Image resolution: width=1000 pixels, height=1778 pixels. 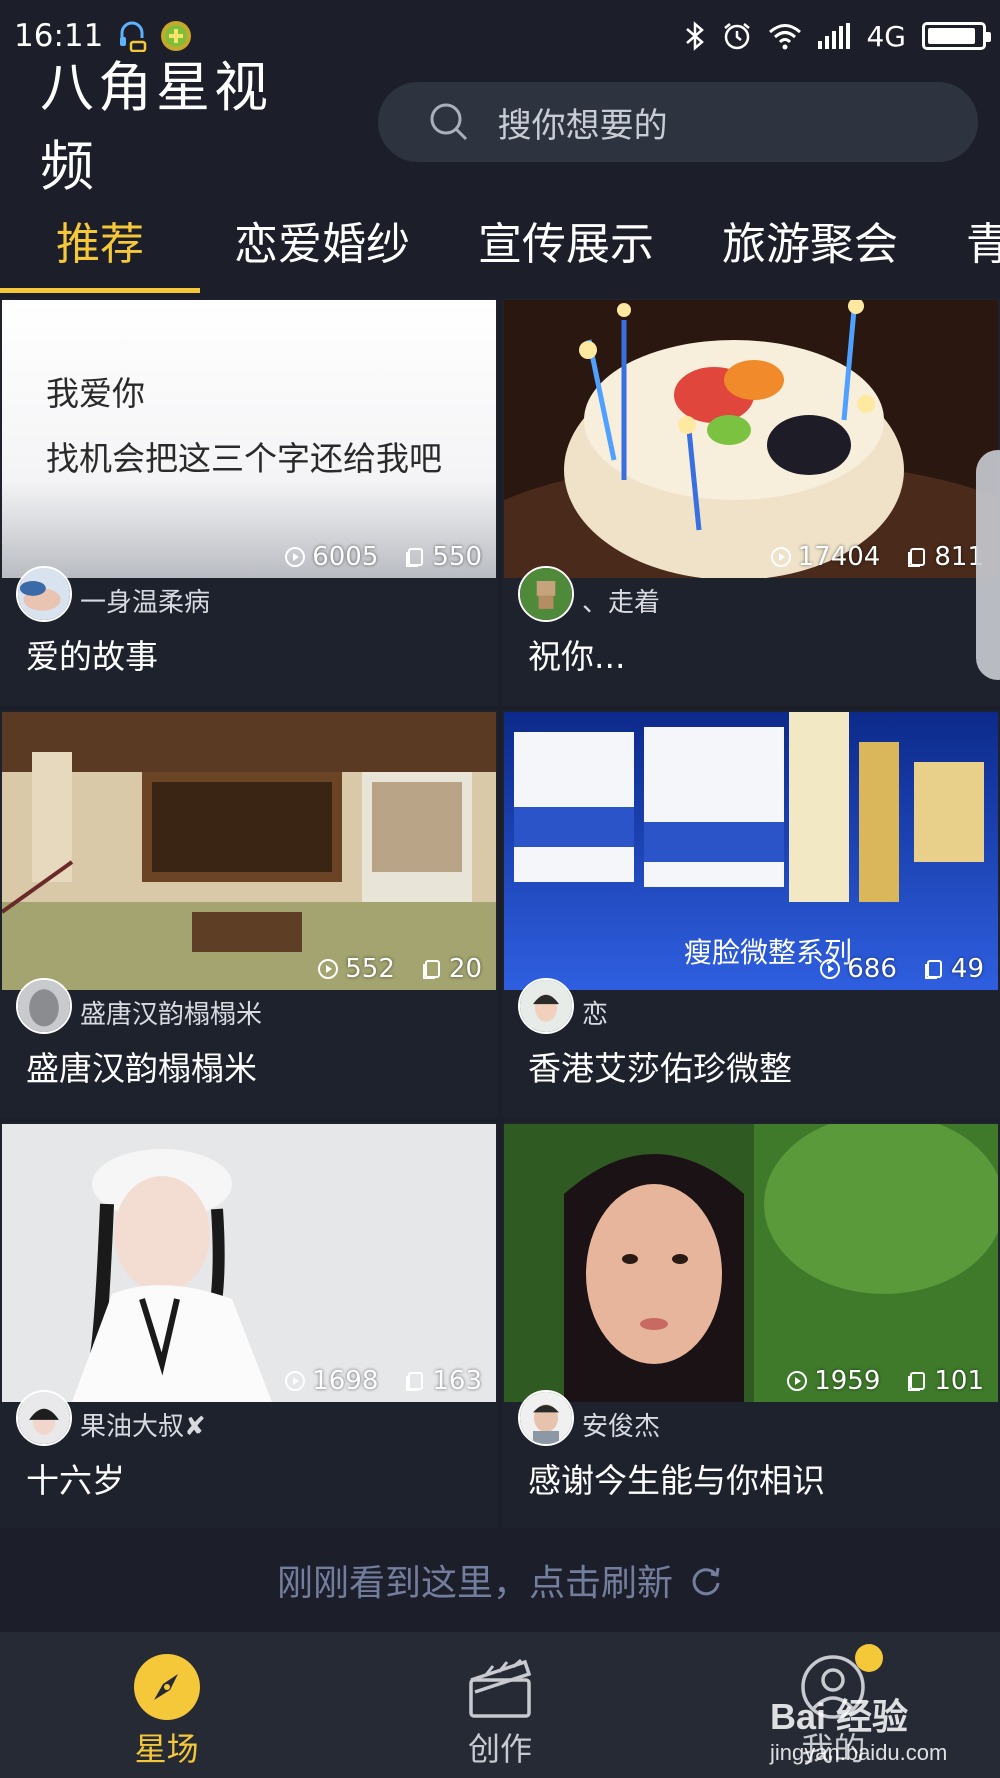 I want to click on tab-love-wedding: 恋爱婚纱, so click(x=322, y=240).